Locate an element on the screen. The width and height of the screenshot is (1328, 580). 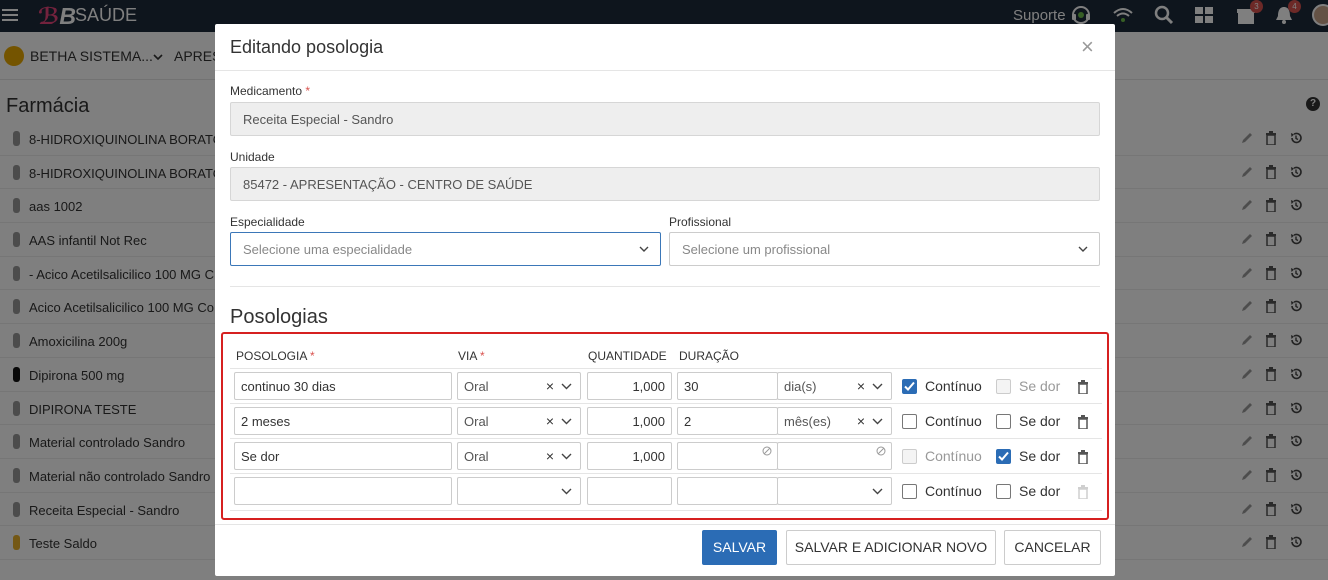
duracao-value: 2 is located at coordinates (688, 421).